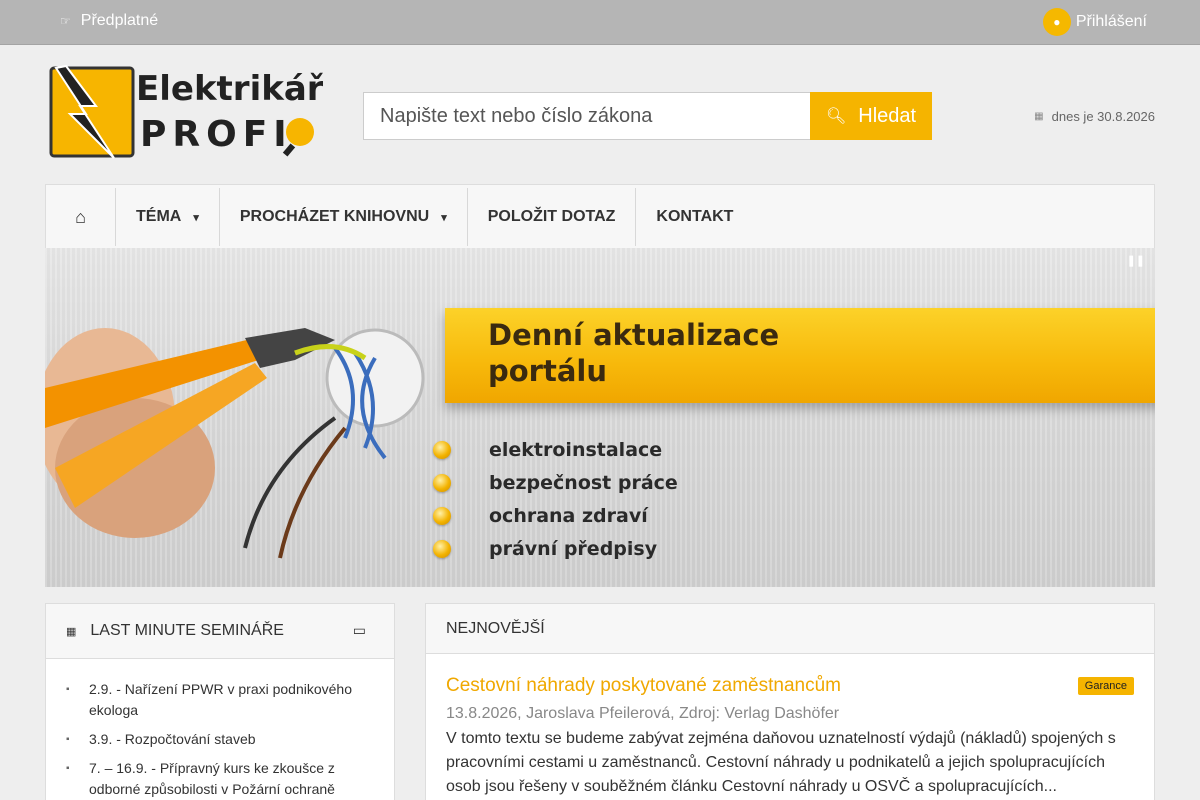  Describe the element at coordinates (790, 629) in the screenshot. I see `newest-header: NEJNOVĚJŠÍ` at that location.